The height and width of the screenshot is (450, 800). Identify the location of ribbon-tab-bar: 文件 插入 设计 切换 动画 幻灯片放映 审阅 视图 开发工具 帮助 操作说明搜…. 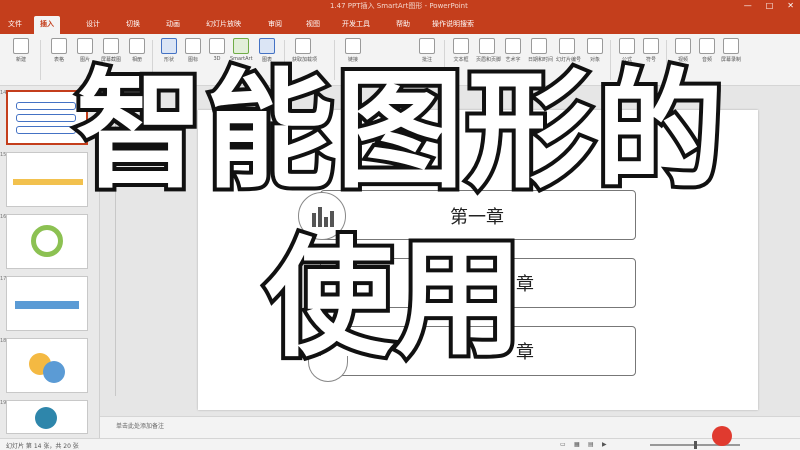
(400, 23).